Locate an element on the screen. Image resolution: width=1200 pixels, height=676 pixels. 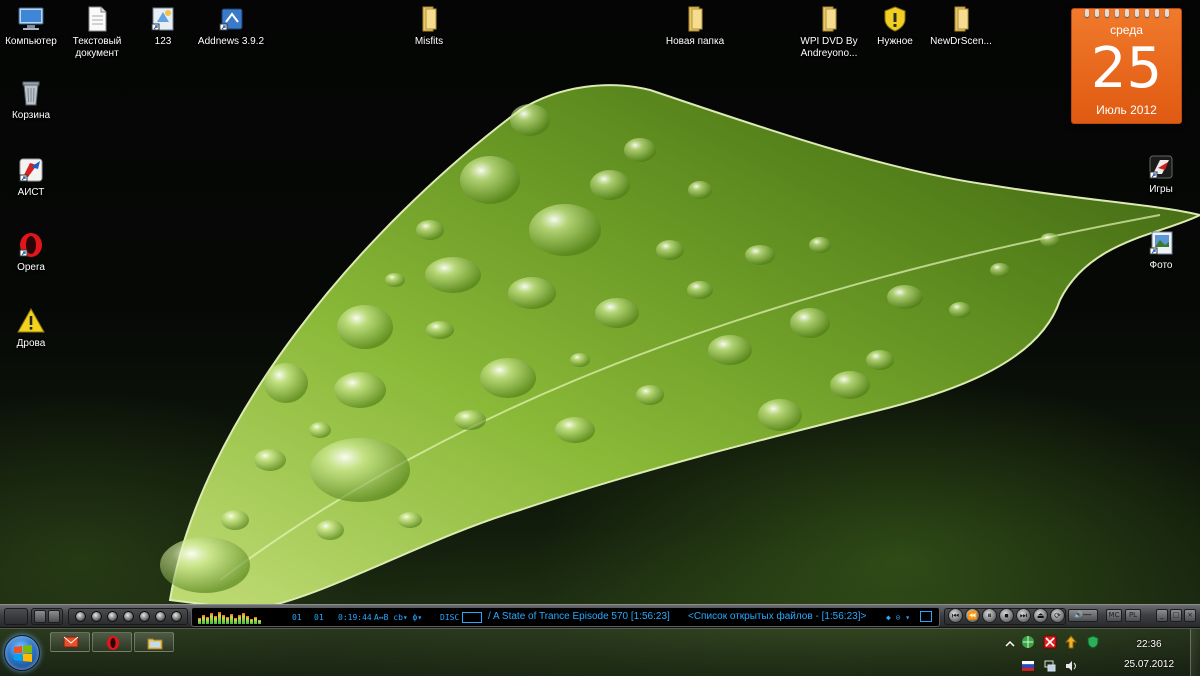
language-flag-icon is located at coordinates (1028, 666).